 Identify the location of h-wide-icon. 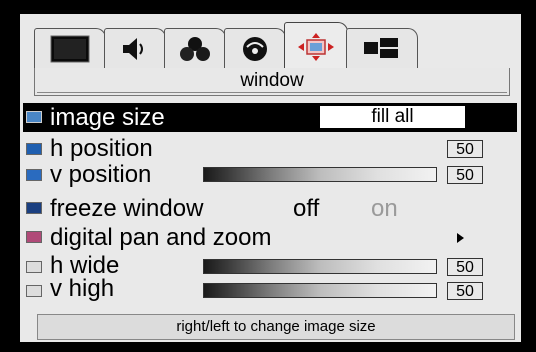
(34, 267).